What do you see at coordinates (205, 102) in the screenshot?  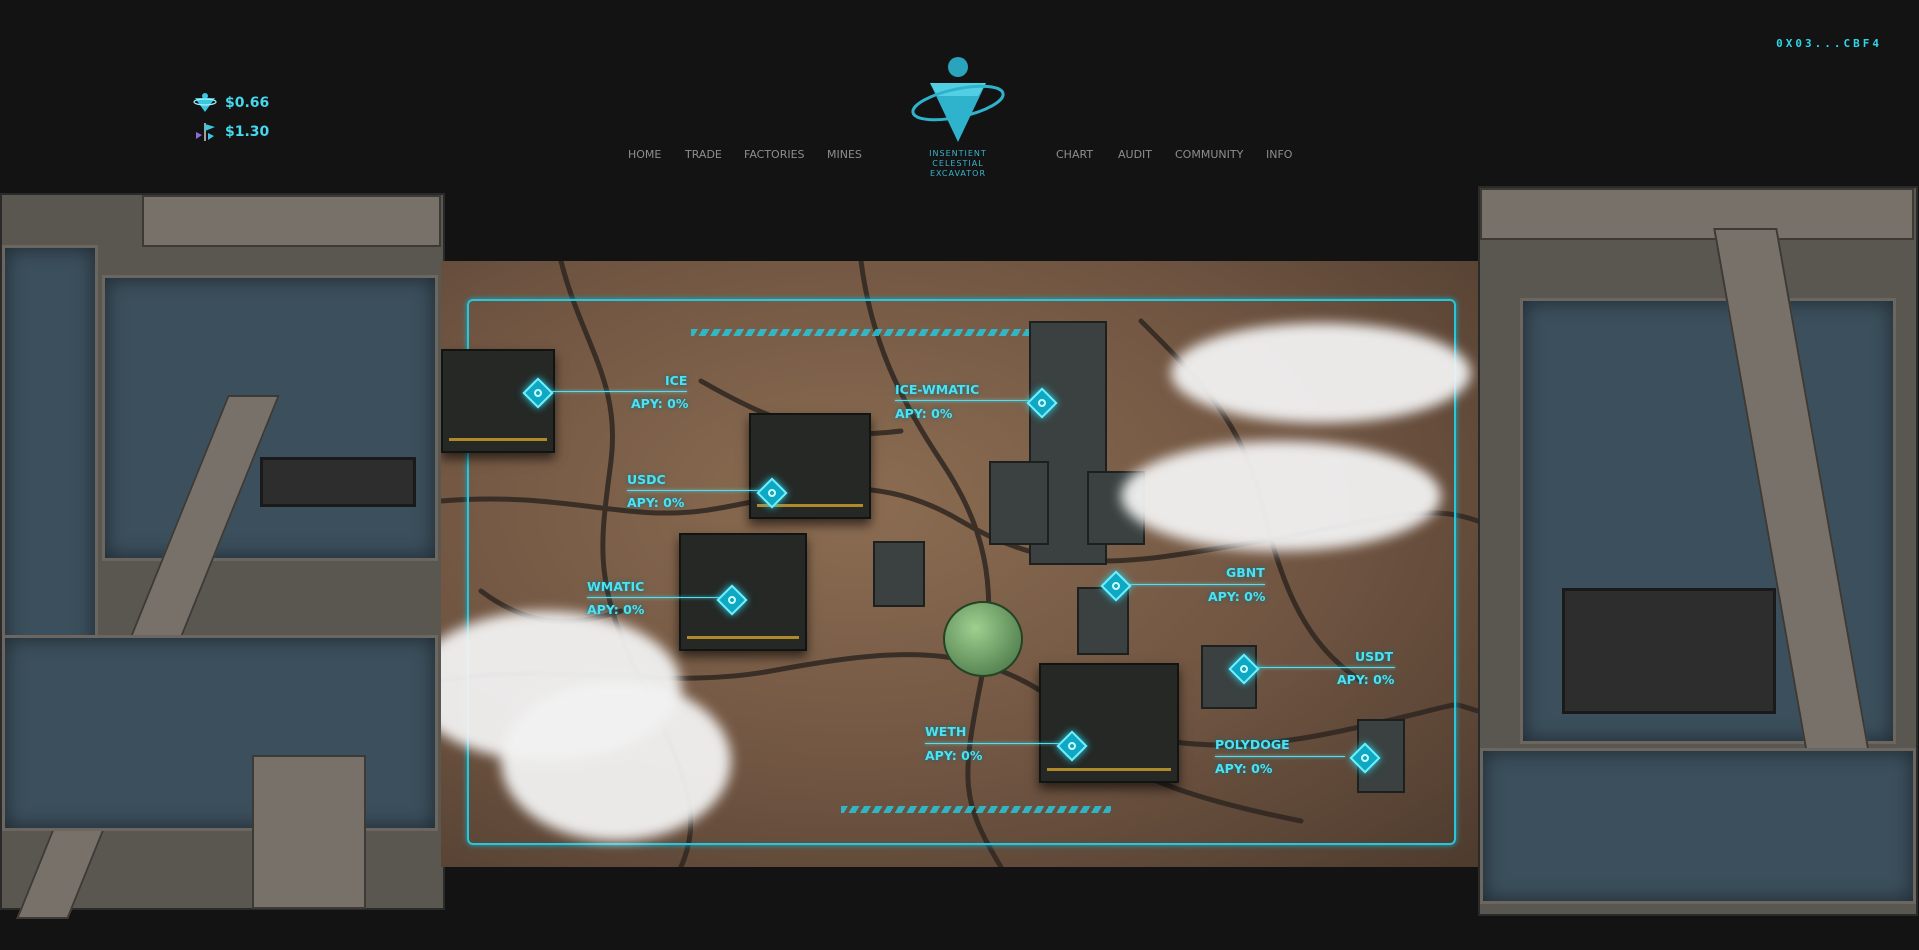 I see `ice-token-icon` at bounding box center [205, 102].